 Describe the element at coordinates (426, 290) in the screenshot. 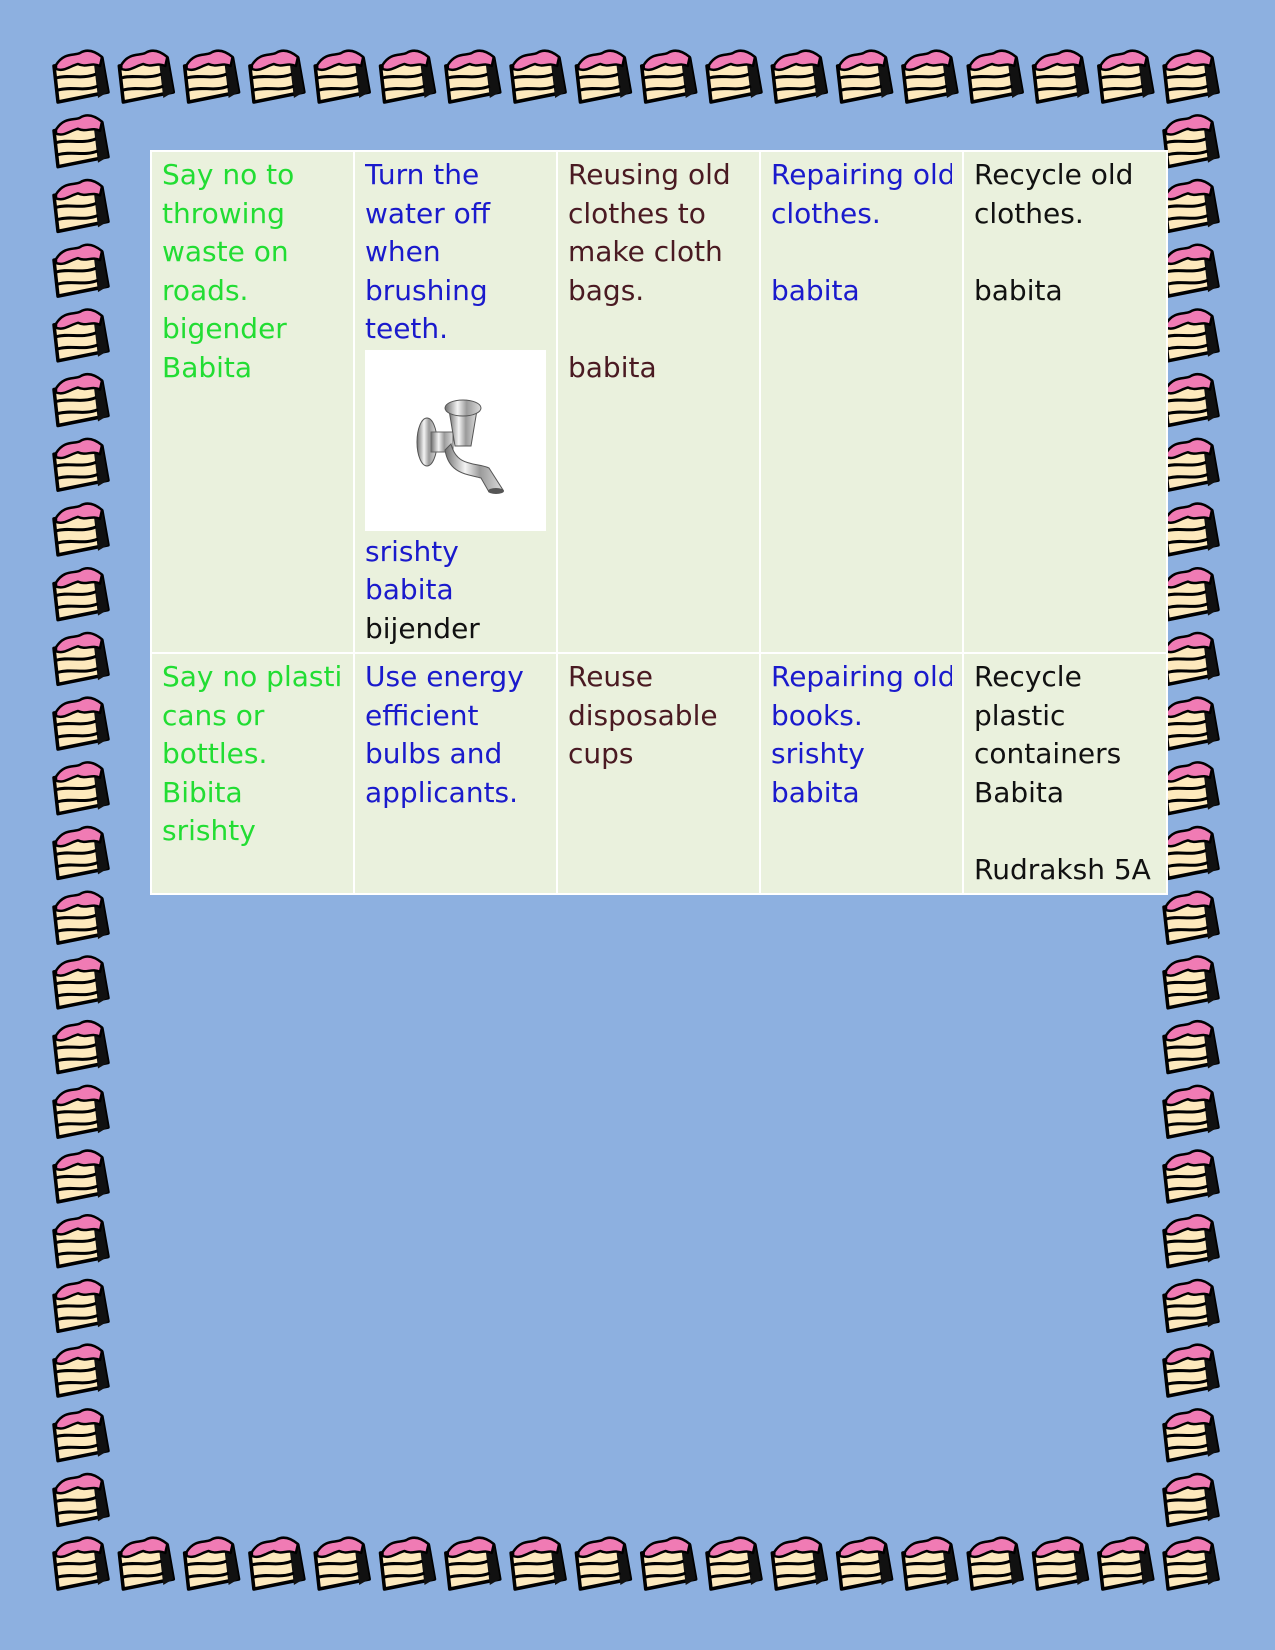

I see `cell-text-line: brushing` at that location.